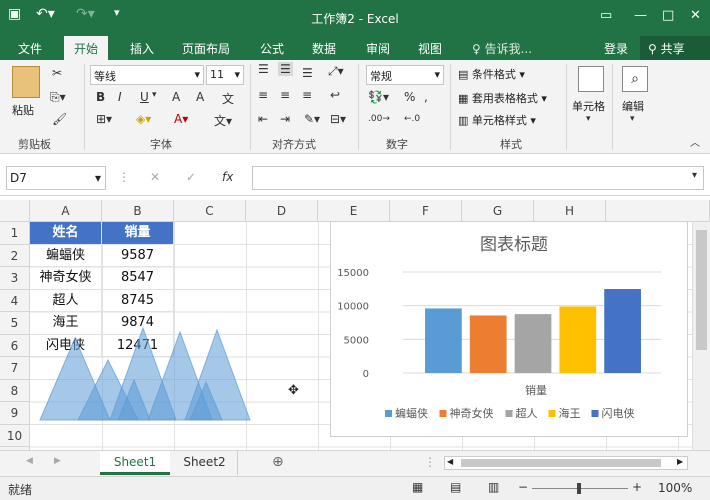  I want to click on horizontal-scrollbar: ◀ ▶, so click(566, 463).